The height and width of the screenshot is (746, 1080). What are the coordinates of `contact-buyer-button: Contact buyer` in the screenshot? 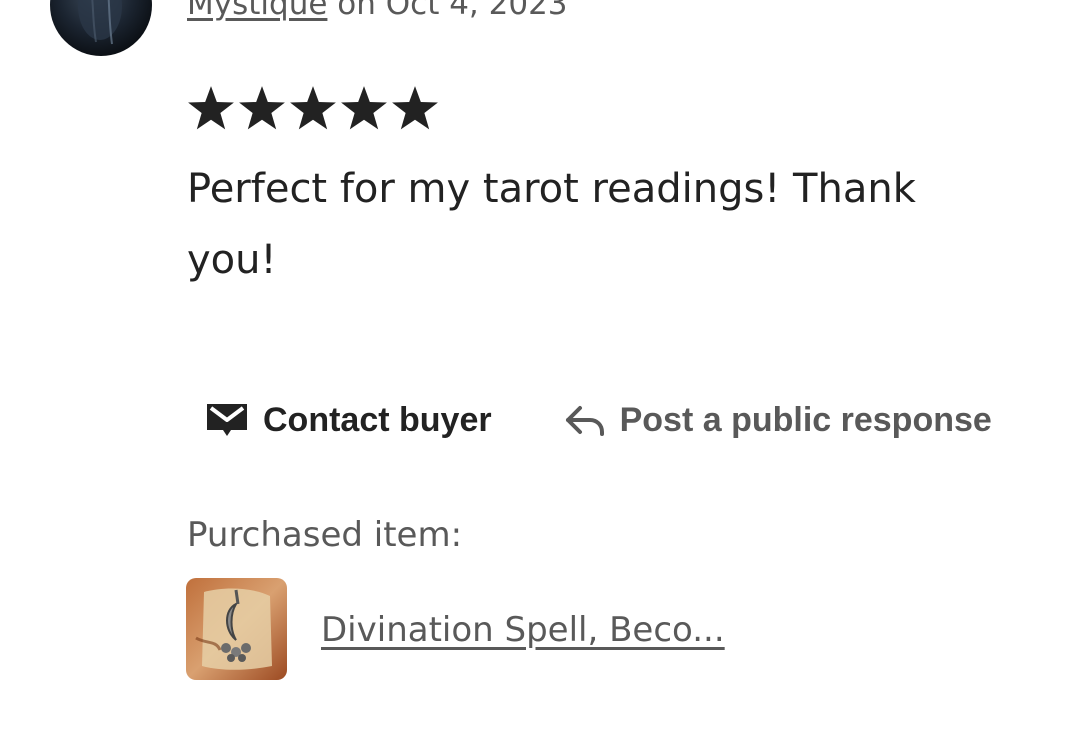 It's located at (348, 420).